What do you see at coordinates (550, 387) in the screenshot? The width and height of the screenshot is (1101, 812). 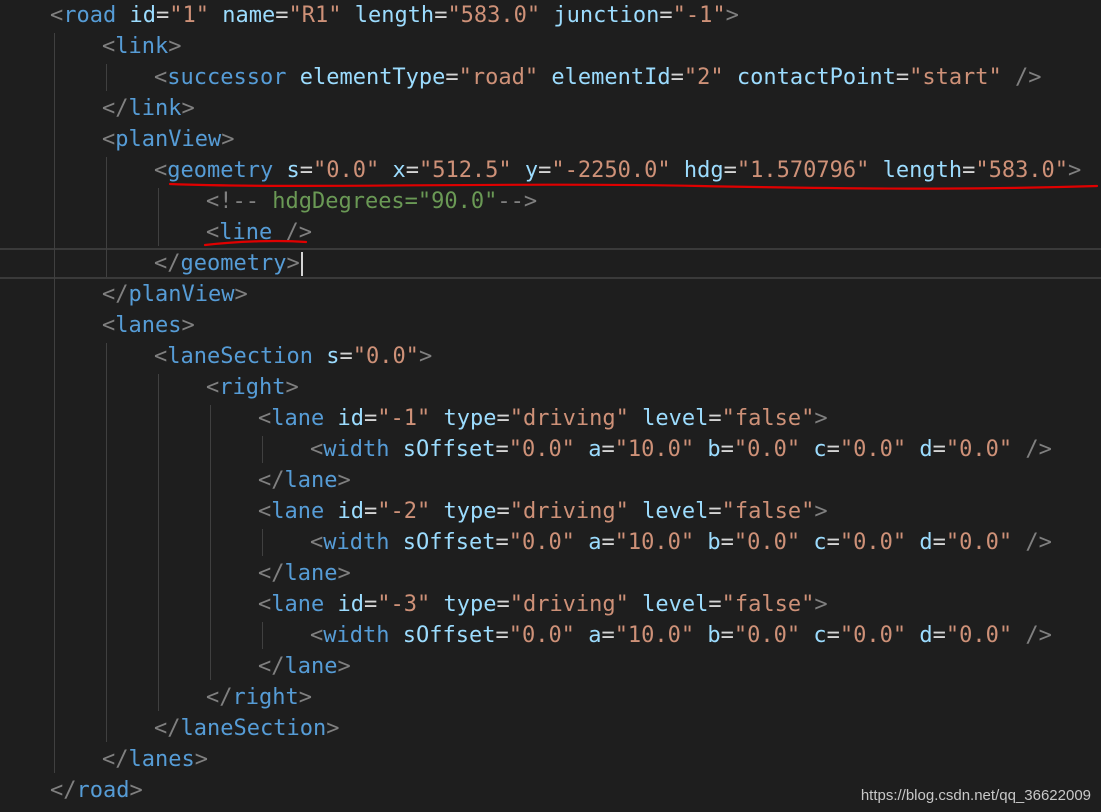 I see `code-line: <right>` at bounding box center [550, 387].